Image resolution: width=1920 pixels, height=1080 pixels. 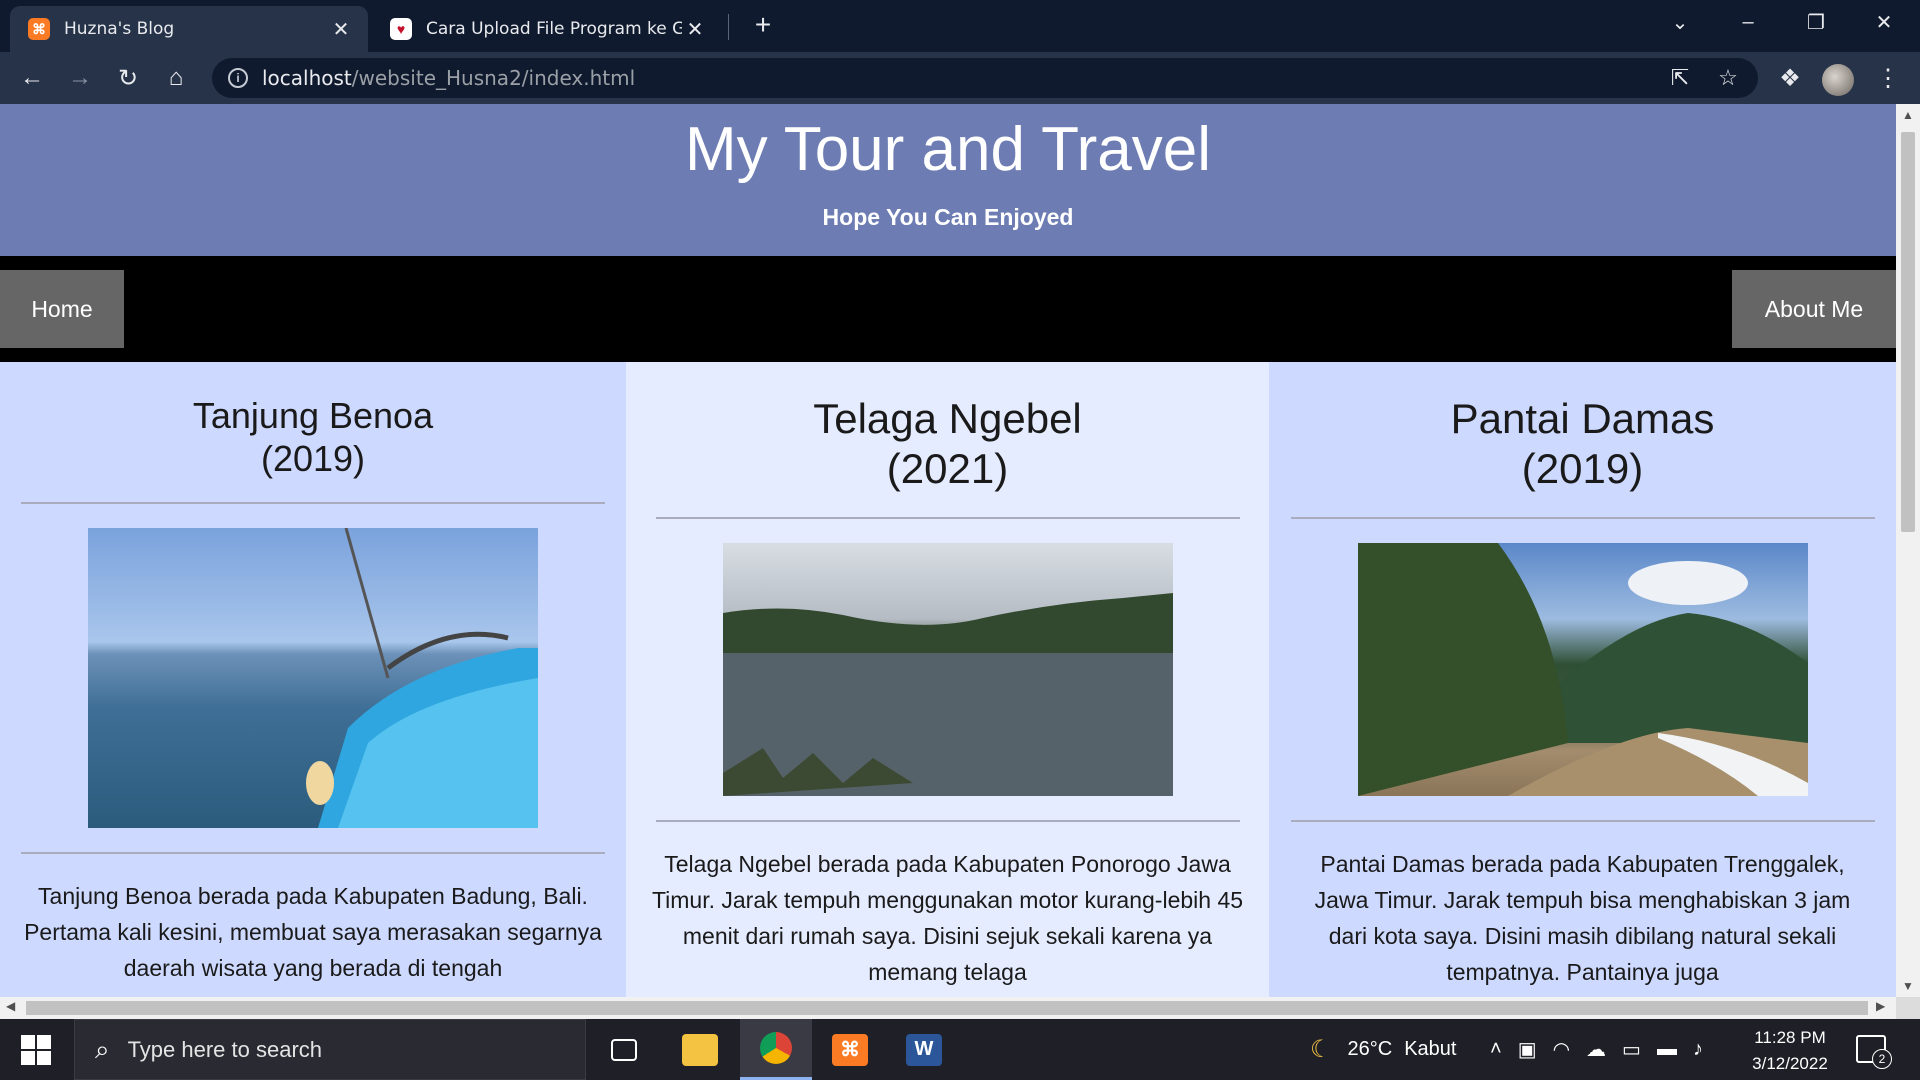 I want to click on chevron-up-icon: ˄, so click(x=1496, y=1049).